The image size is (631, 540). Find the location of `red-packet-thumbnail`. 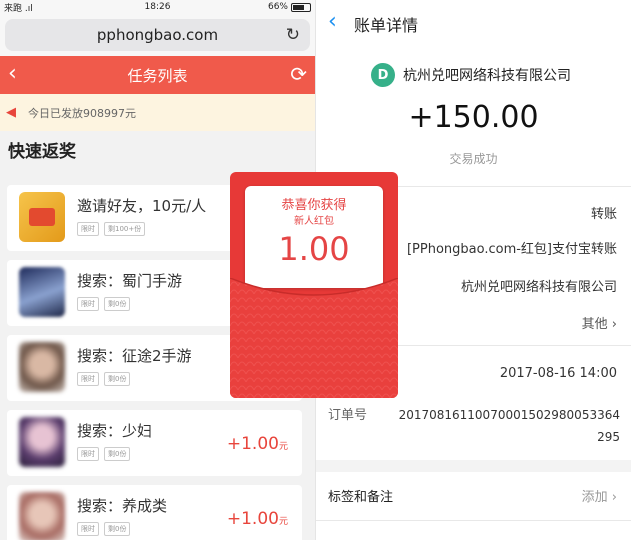

red-packet-thumbnail is located at coordinates (42, 217).